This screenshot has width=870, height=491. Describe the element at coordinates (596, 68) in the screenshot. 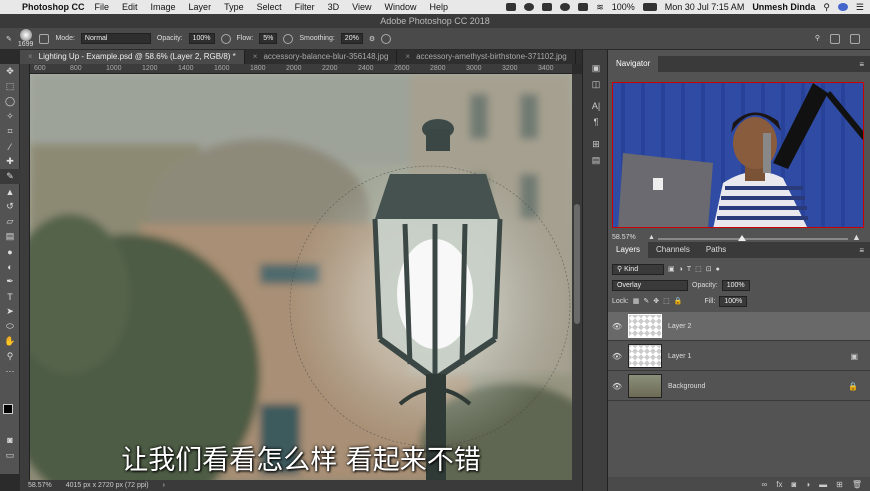

I see `history-panel-icon: ▣` at that location.